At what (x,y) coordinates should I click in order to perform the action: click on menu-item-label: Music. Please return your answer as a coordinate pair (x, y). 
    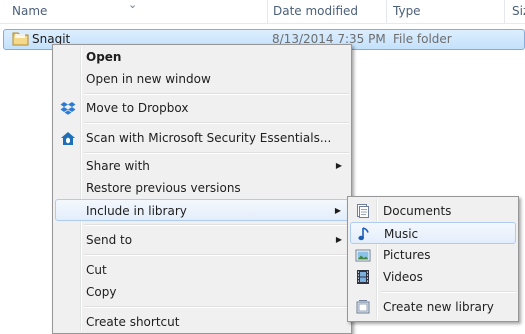
    Looking at the image, I should click on (401, 234).